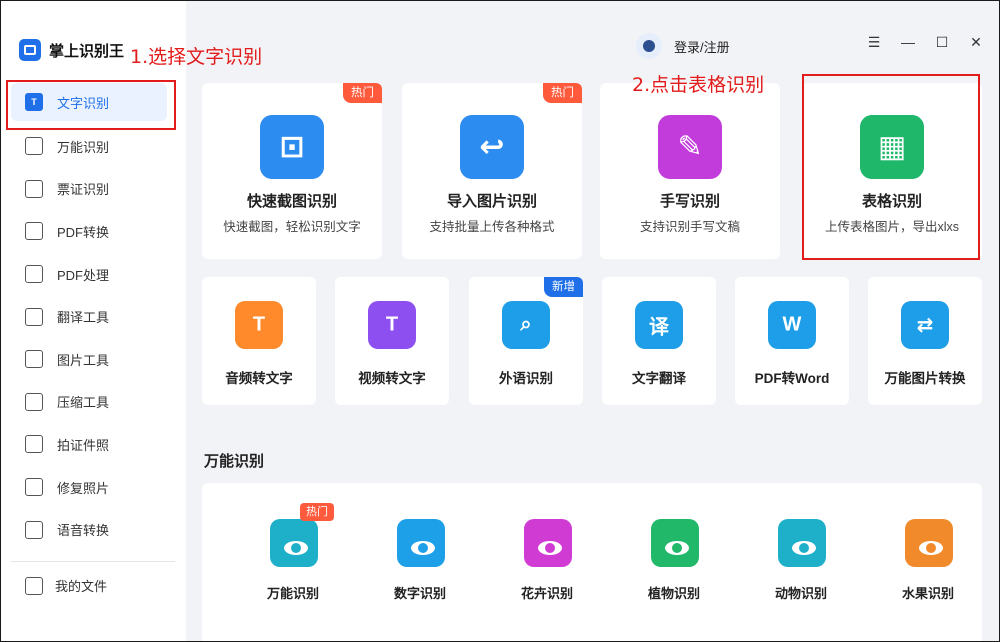  What do you see at coordinates (928, 562) in the screenshot?
I see `recognition-item: 水果识别` at bounding box center [928, 562].